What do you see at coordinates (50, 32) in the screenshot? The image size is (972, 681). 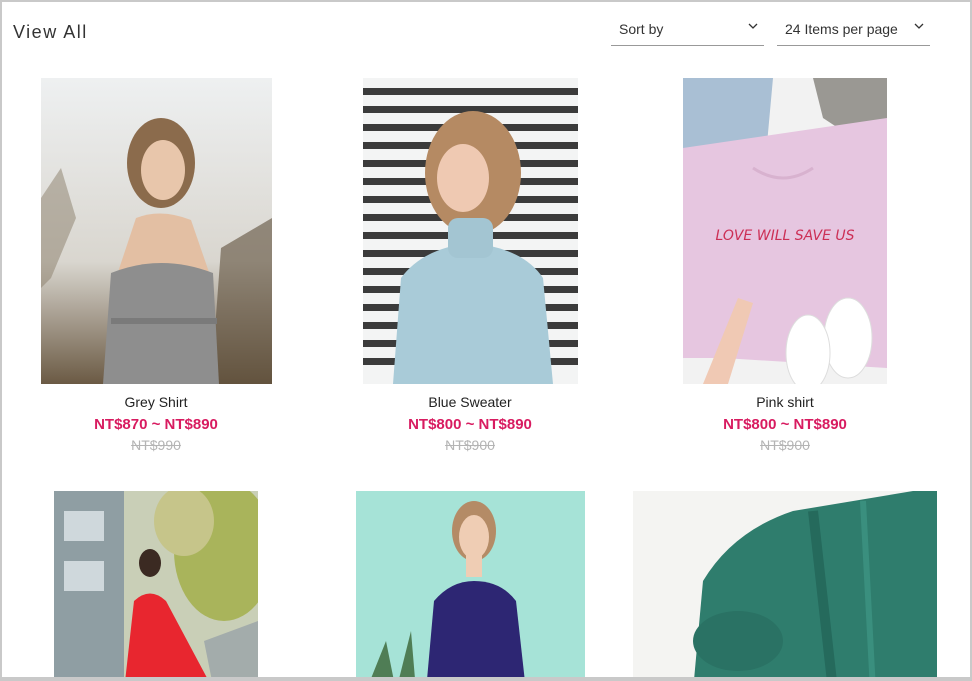 I see `page-title: View All` at bounding box center [50, 32].